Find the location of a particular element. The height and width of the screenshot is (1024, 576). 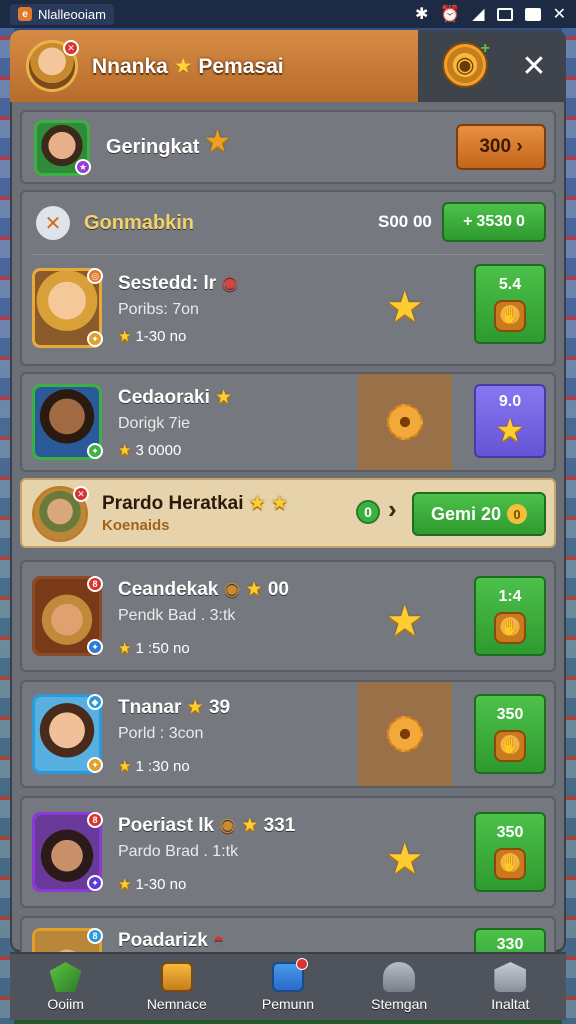

toggle-icon: 0 is located at coordinates (368, 512).